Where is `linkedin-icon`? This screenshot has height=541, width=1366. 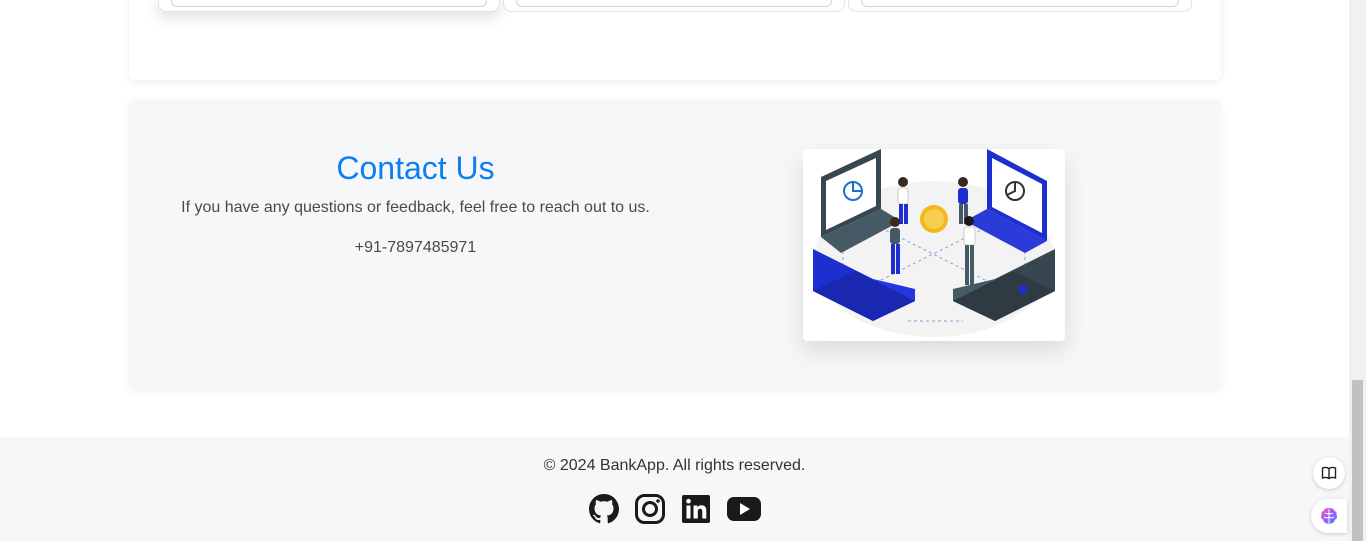
linkedin-icon is located at coordinates (695, 509).